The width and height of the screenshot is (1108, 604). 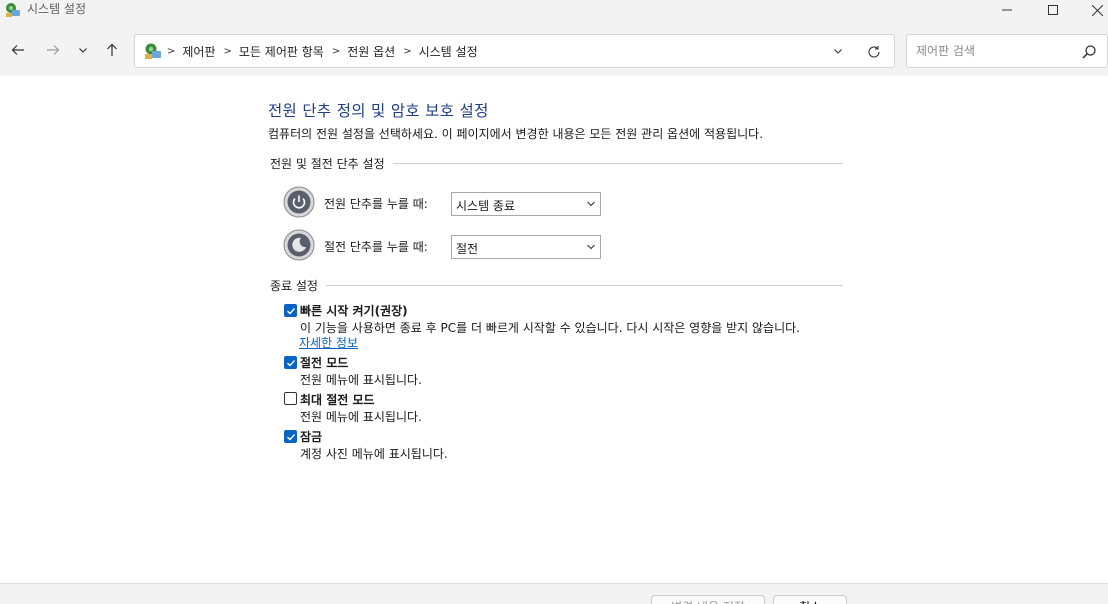 What do you see at coordinates (996, 51) in the screenshot?
I see `search-input` at bounding box center [996, 51].